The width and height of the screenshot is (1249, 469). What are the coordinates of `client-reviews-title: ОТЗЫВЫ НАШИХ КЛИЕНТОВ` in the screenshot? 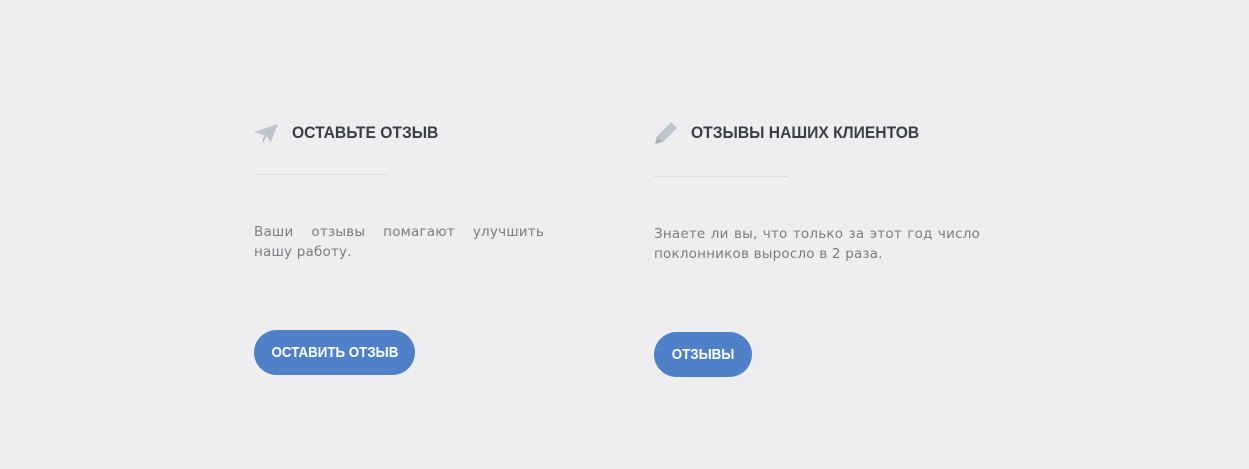 It's located at (805, 132).